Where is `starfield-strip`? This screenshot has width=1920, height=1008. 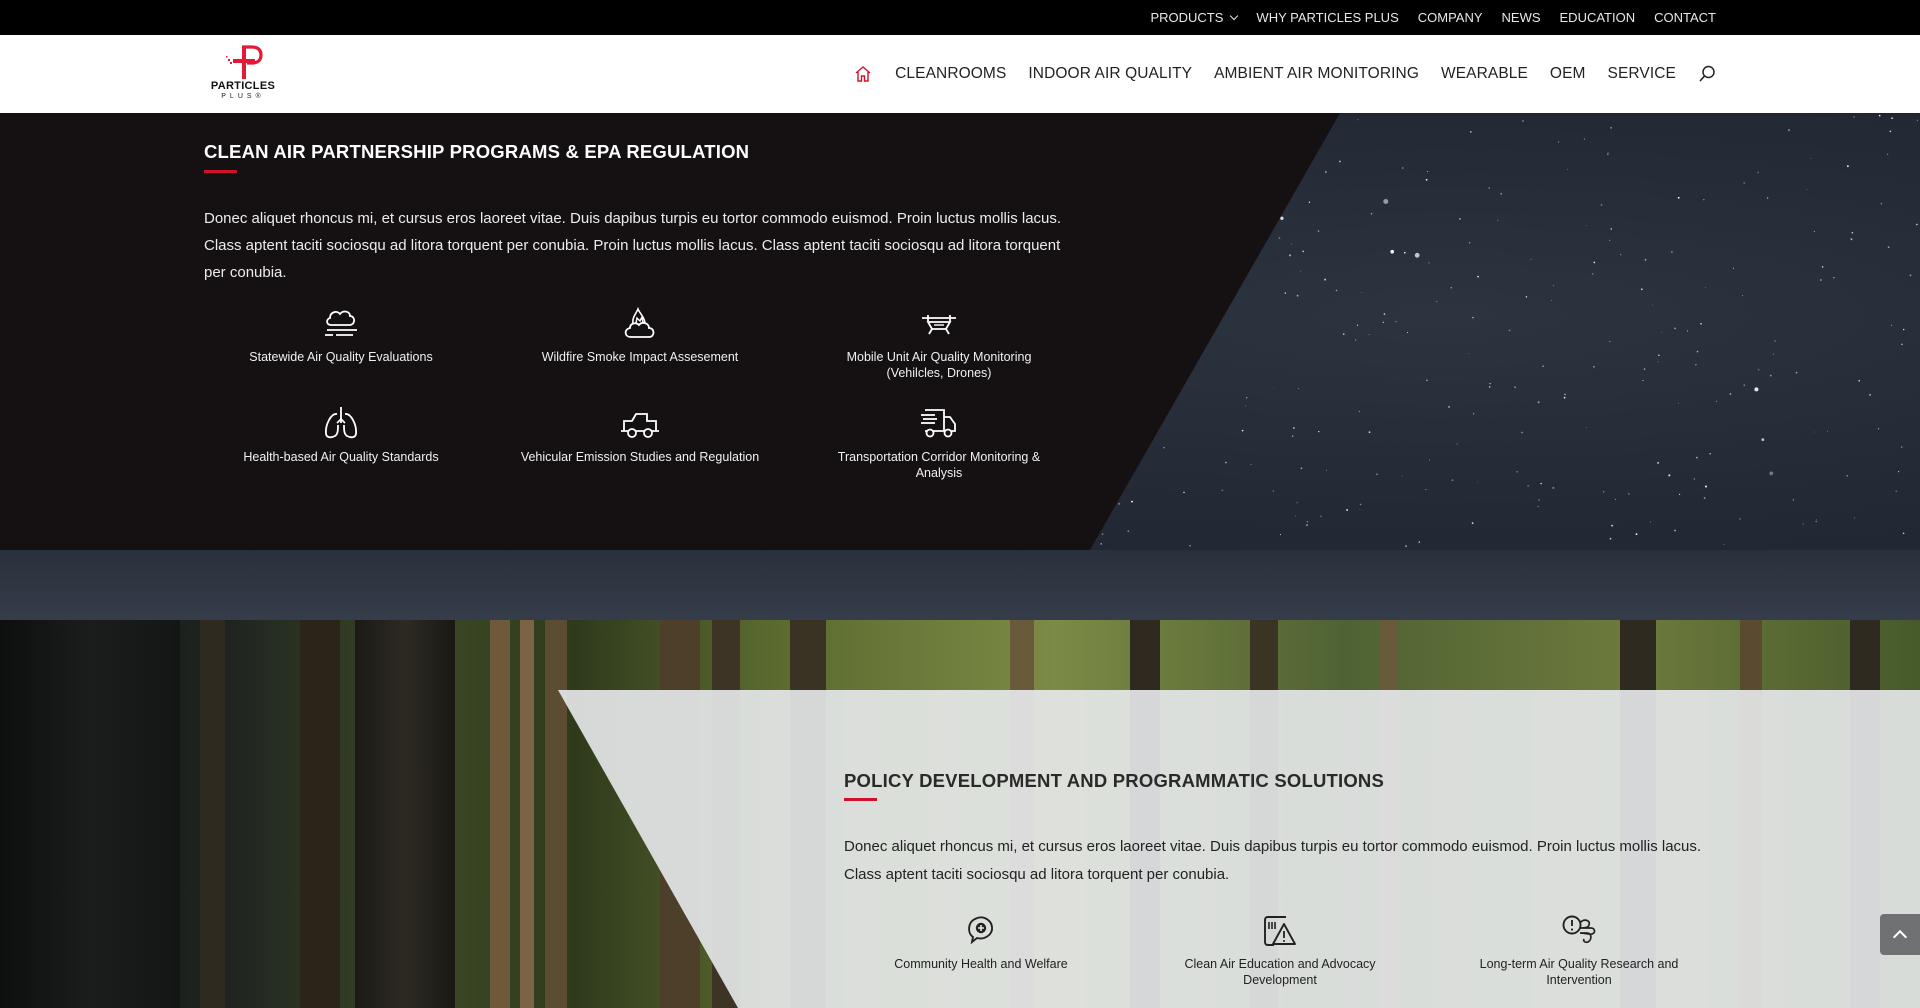
starfield-strip is located at coordinates (960, 585).